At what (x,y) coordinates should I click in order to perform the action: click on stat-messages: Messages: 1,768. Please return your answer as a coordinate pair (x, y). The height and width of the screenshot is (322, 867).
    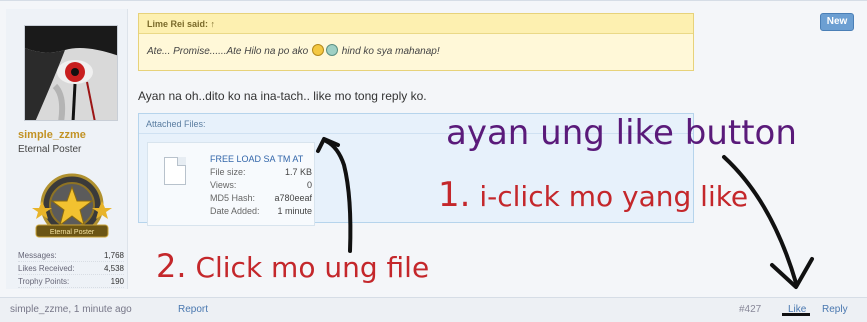
    Looking at the image, I should click on (71, 255).